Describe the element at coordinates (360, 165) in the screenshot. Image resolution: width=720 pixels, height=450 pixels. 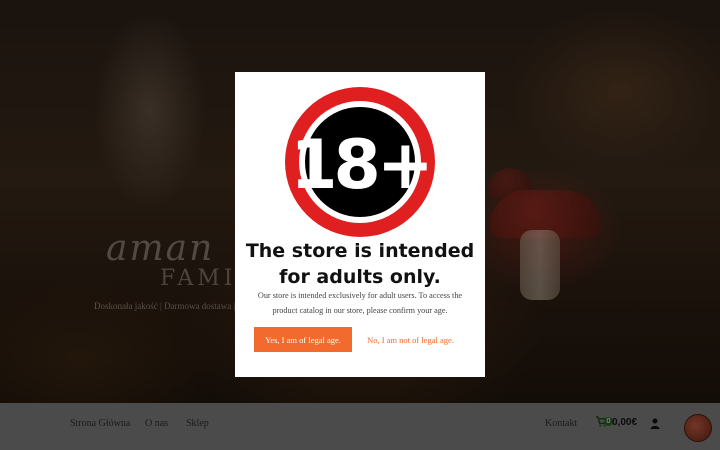
I see `badge-text: 18+` at that location.